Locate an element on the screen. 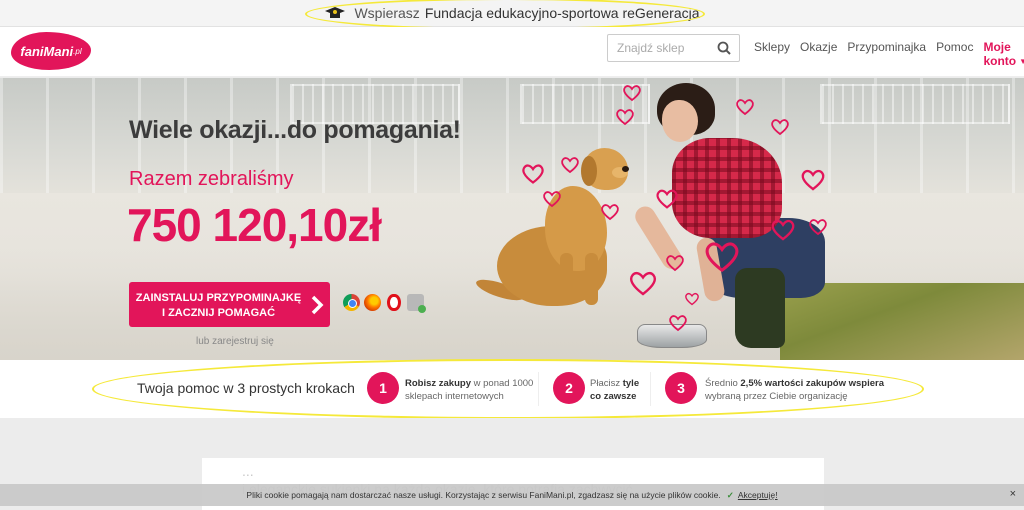 This screenshot has height=510, width=1024. woman-shirt is located at coordinates (727, 188).